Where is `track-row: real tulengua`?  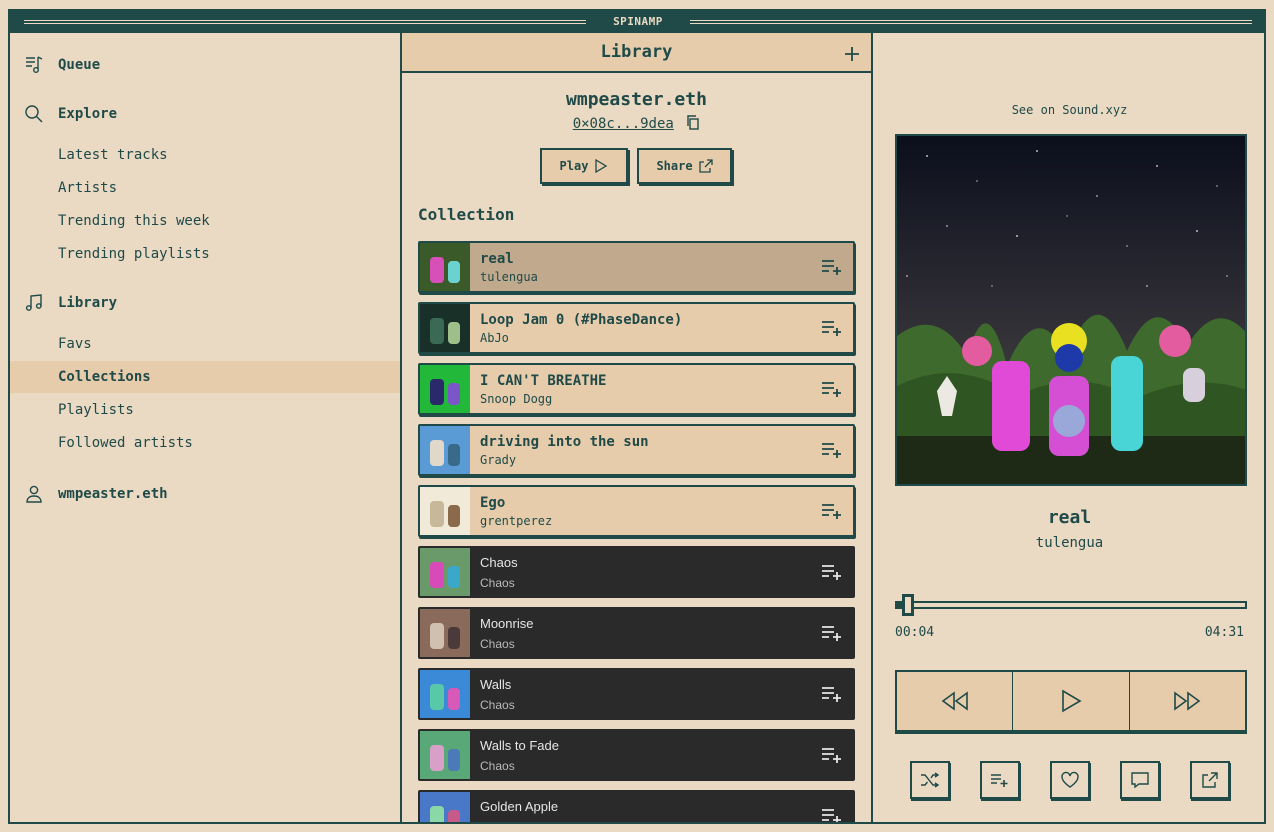 track-row: real tulengua is located at coordinates (636, 267).